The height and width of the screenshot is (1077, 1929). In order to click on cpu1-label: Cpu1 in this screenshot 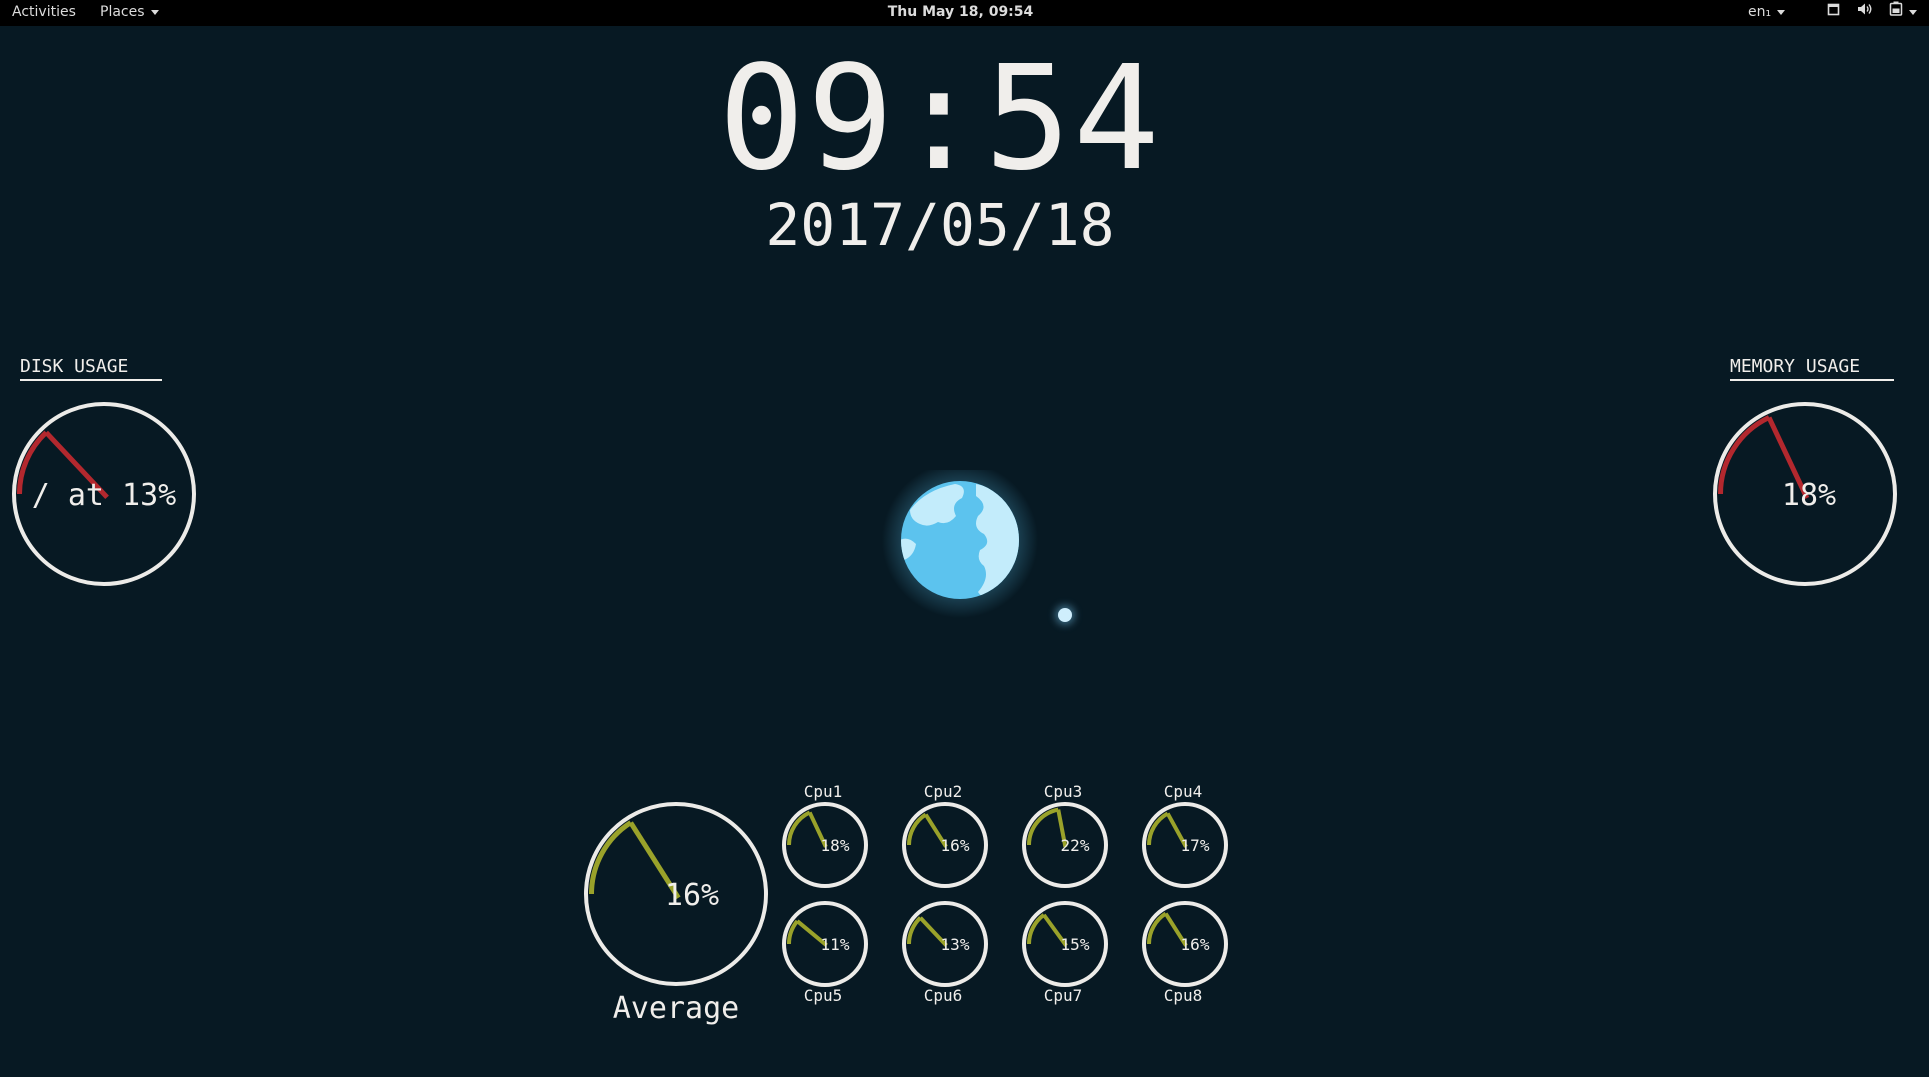, I will do `click(823, 791)`.